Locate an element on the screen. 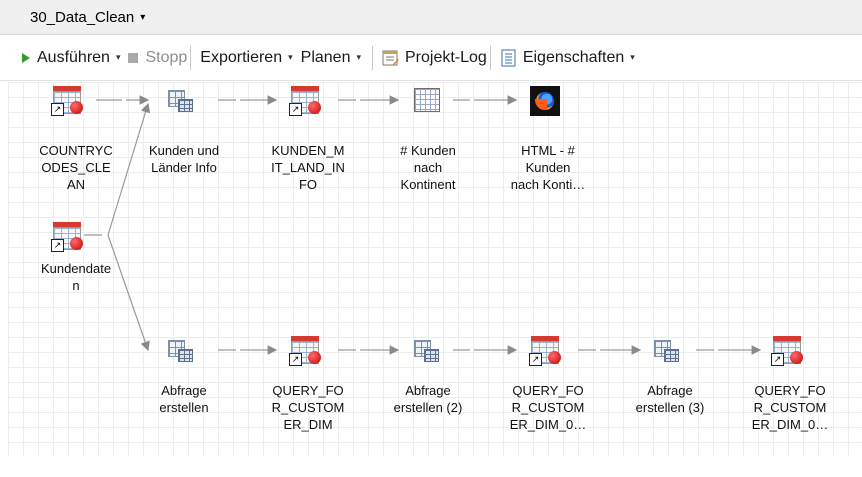 This screenshot has width=862, height=477. export-dropdown-icon: ▾ is located at coordinates (290, 57).